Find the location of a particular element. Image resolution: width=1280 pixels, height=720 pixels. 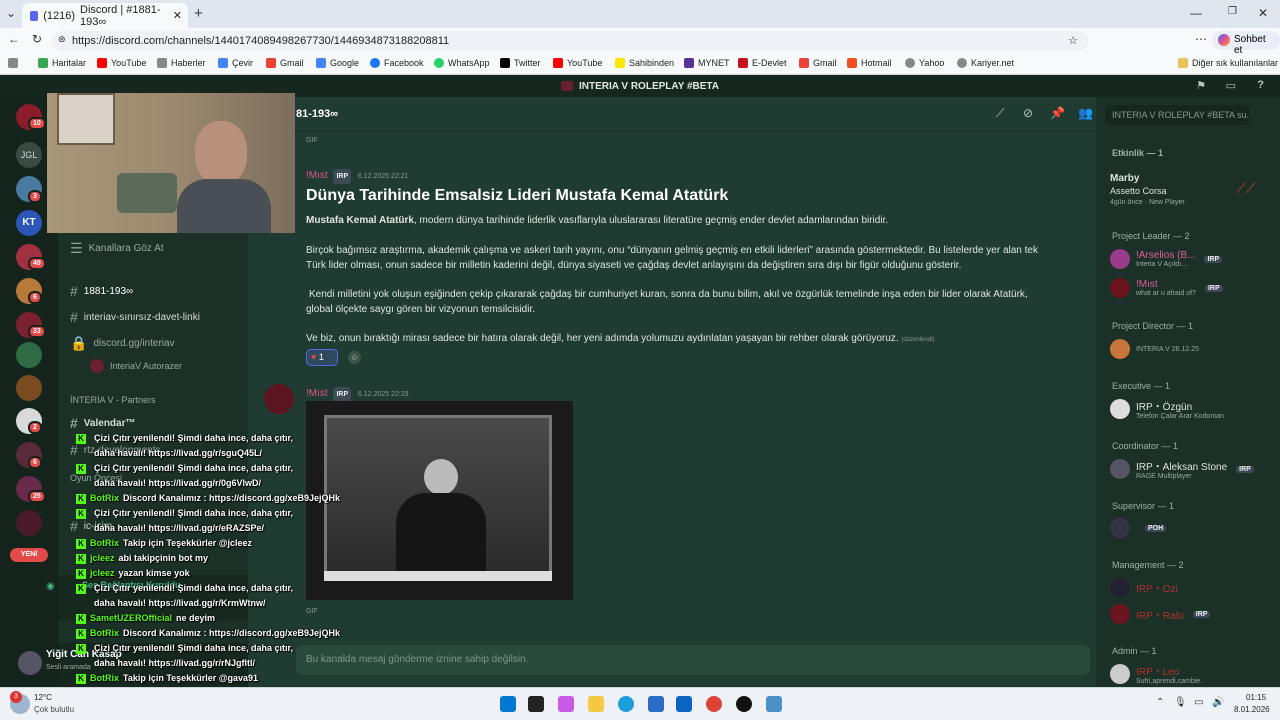

channel-valendar: # Valendar™ is located at coordinates (103, 423).